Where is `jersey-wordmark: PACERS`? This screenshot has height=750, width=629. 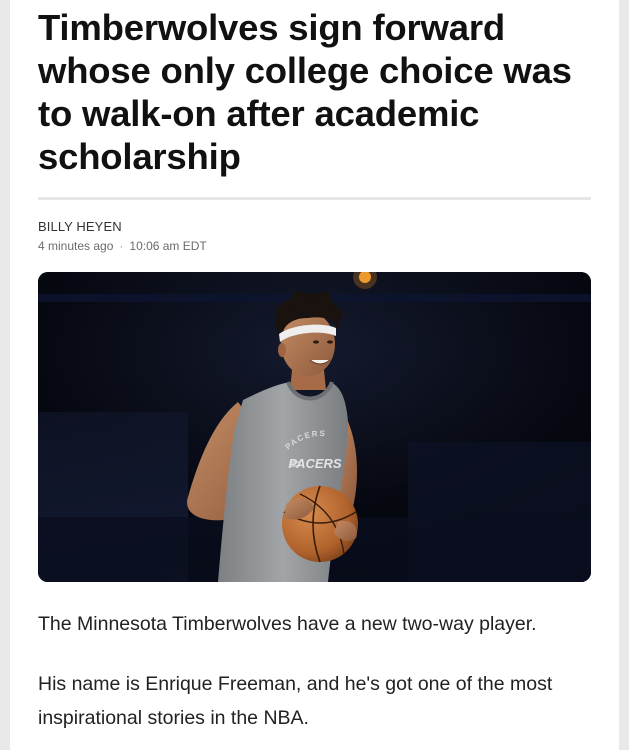 jersey-wordmark: PACERS is located at coordinates (315, 463).